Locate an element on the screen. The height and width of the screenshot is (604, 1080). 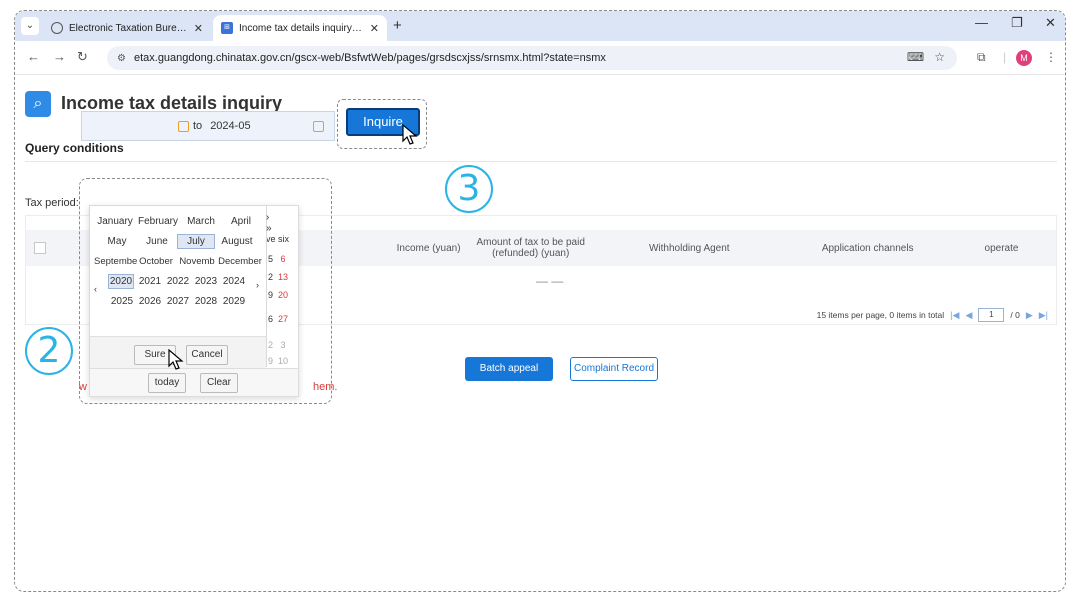
month-july: July is located at coordinates (196, 241).